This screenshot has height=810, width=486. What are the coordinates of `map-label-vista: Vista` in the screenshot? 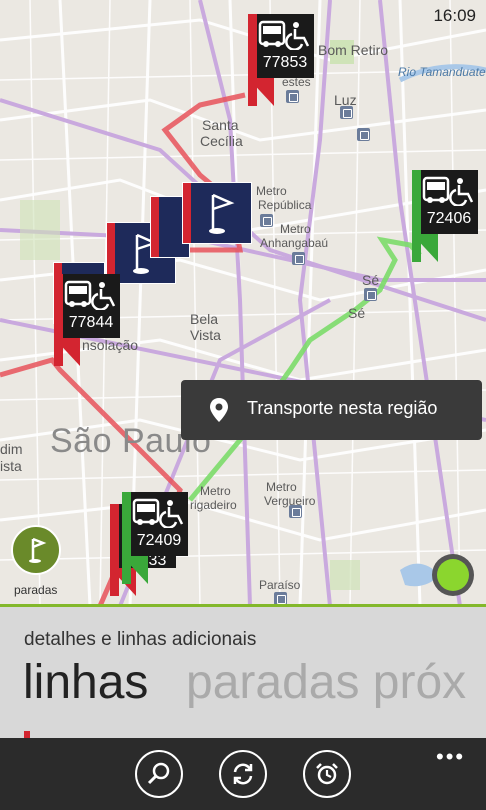 It's located at (205, 335).